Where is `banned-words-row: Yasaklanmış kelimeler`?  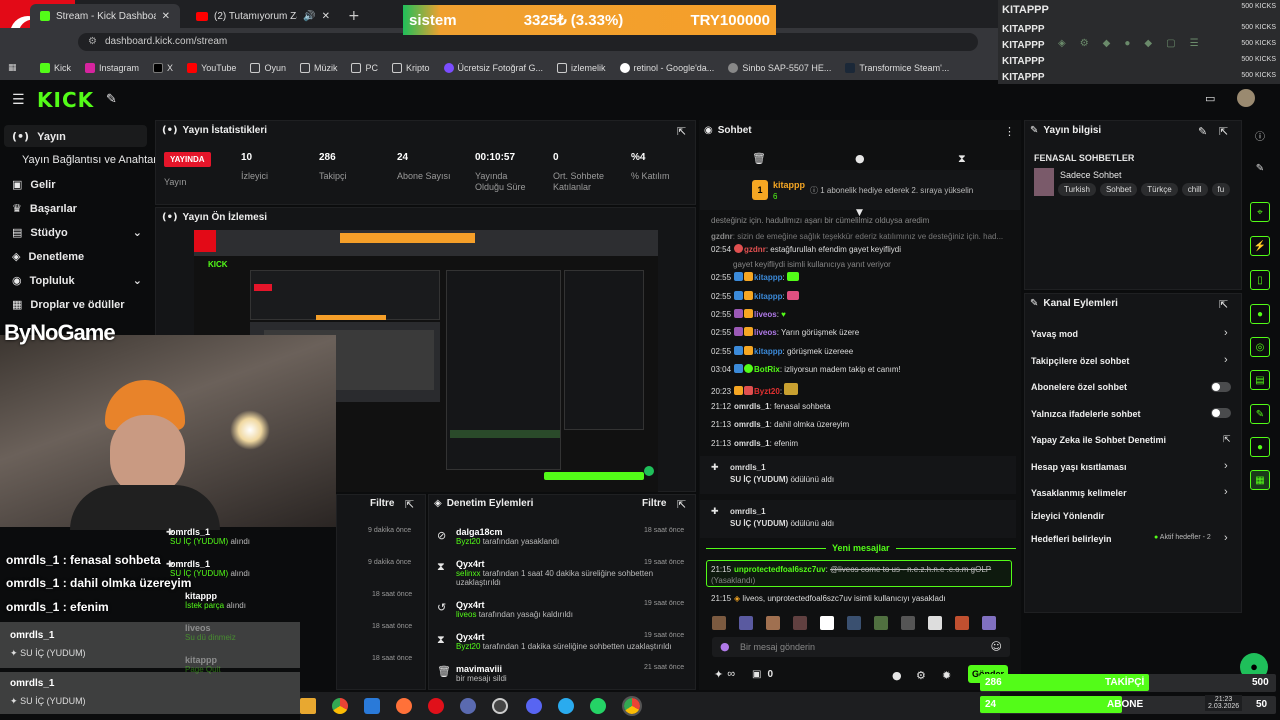 banned-words-row: Yasaklanmış kelimeler is located at coordinates (1079, 493).